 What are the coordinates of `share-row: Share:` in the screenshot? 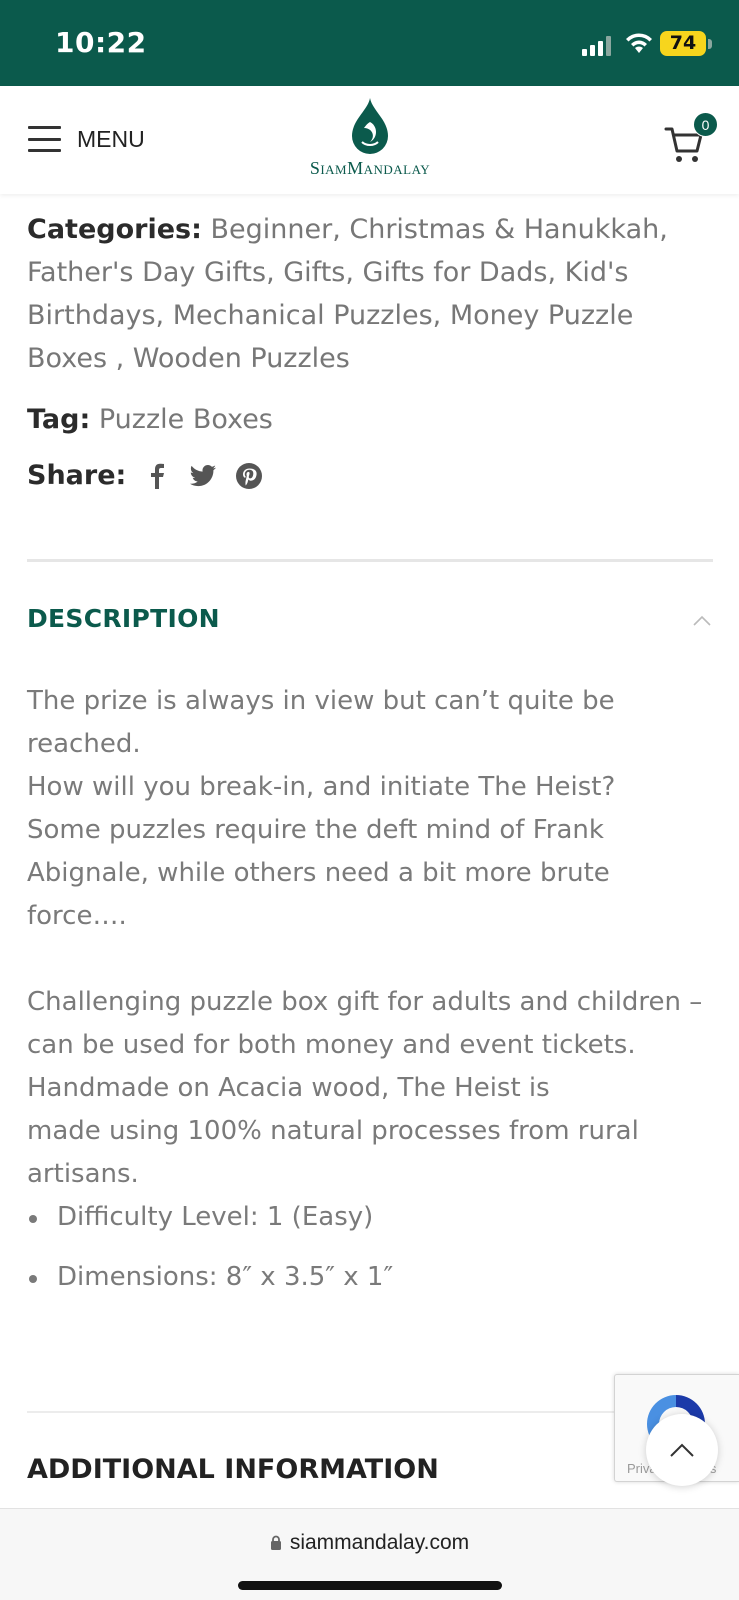 It's located at (154, 475).